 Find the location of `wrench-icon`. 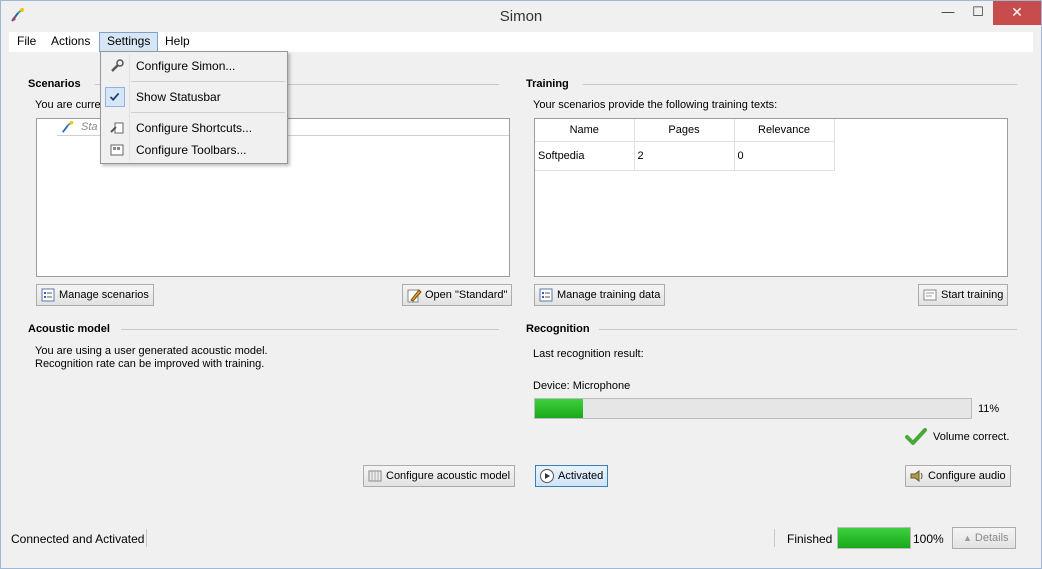

wrench-icon is located at coordinates (117, 65).